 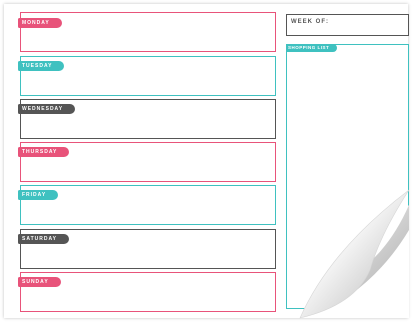 I want to click on day-tag-sunday: SUNDAY, so click(x=39, y=282).